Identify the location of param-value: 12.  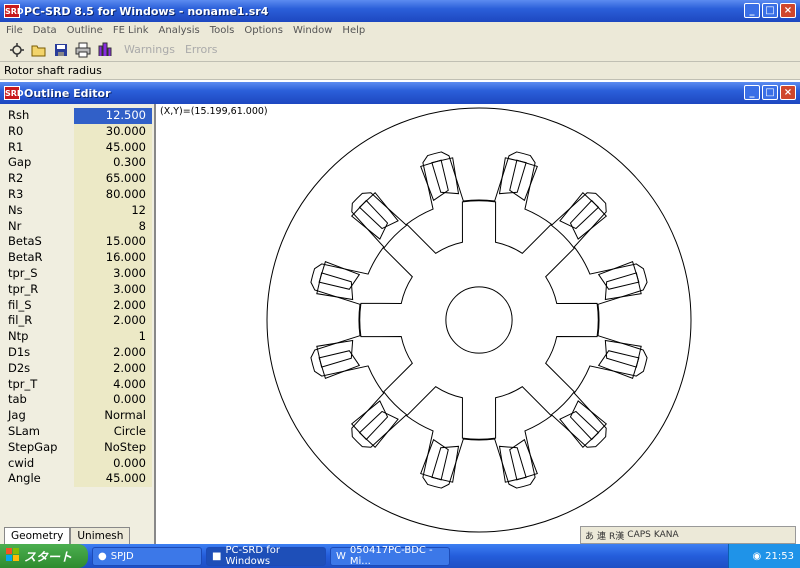
(113, 210).